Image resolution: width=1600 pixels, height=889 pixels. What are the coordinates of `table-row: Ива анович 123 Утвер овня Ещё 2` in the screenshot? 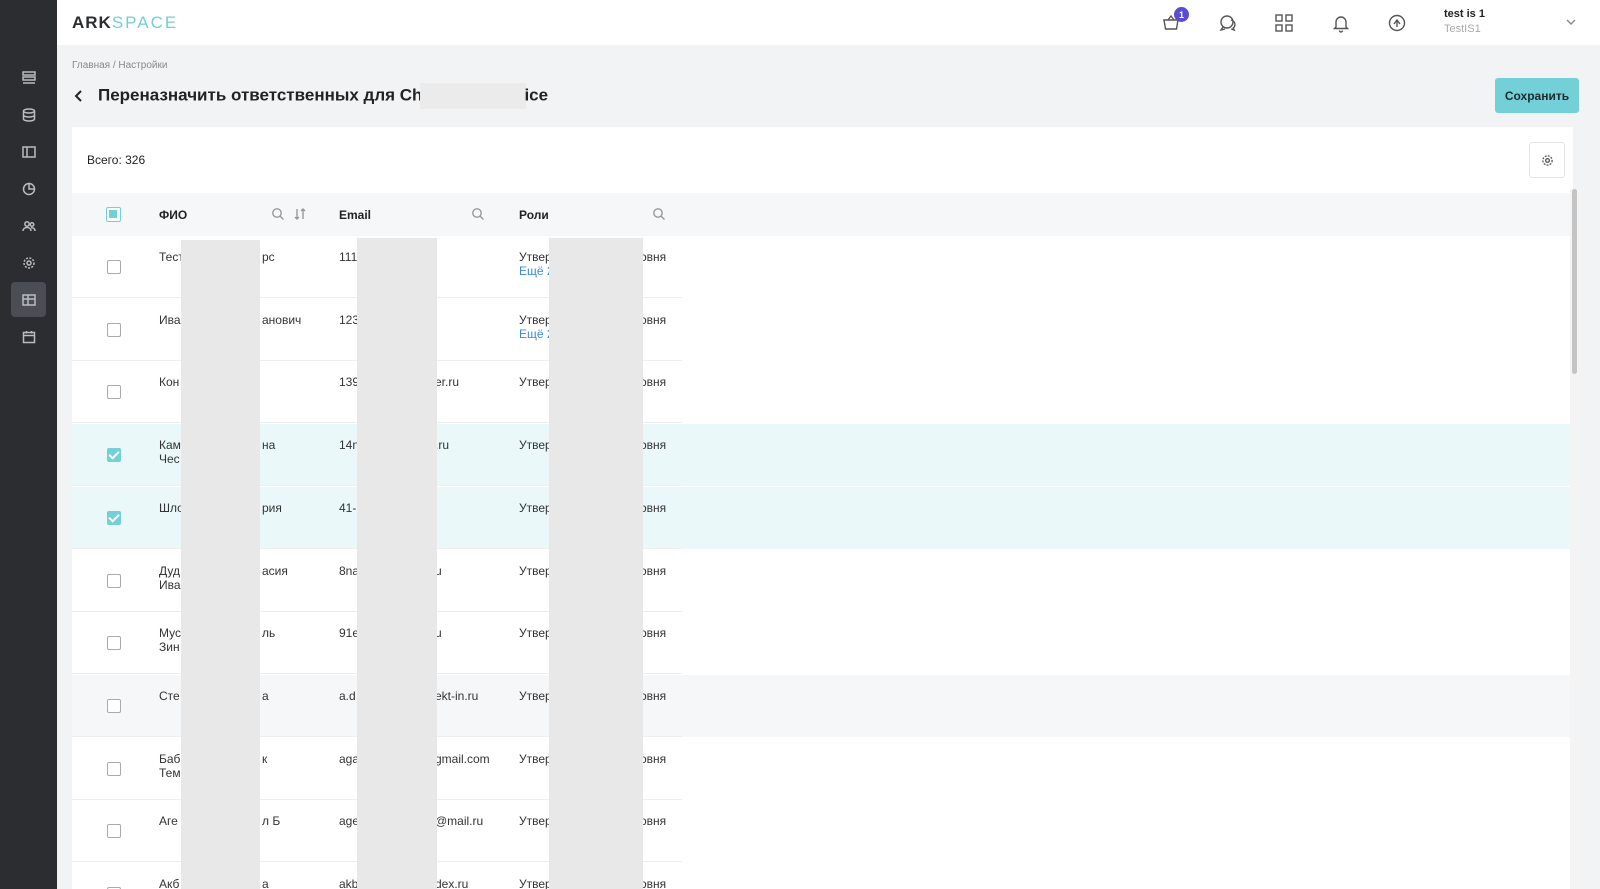 It's located at (822, 330).